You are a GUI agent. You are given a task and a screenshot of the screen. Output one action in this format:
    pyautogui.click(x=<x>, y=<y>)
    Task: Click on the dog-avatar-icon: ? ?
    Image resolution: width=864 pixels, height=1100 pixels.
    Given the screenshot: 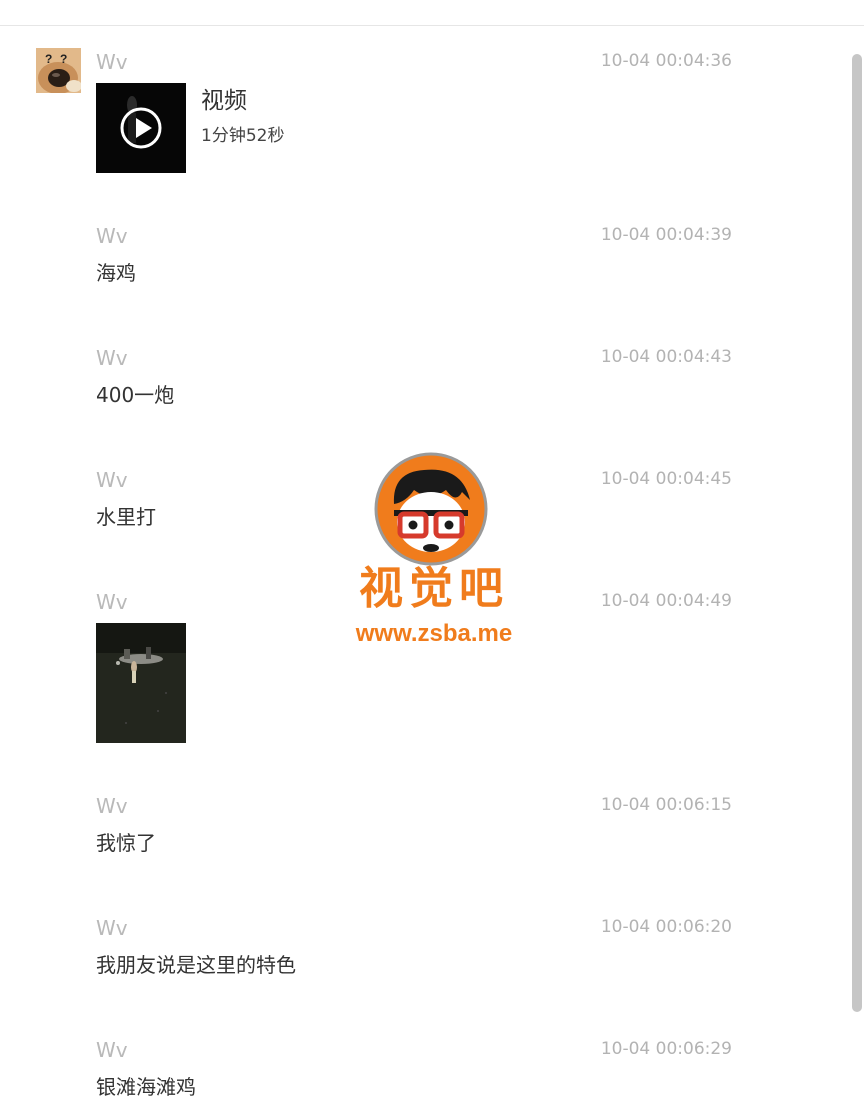 What is the action you would take?
    pyautogui.click(x=58, y=70)
    